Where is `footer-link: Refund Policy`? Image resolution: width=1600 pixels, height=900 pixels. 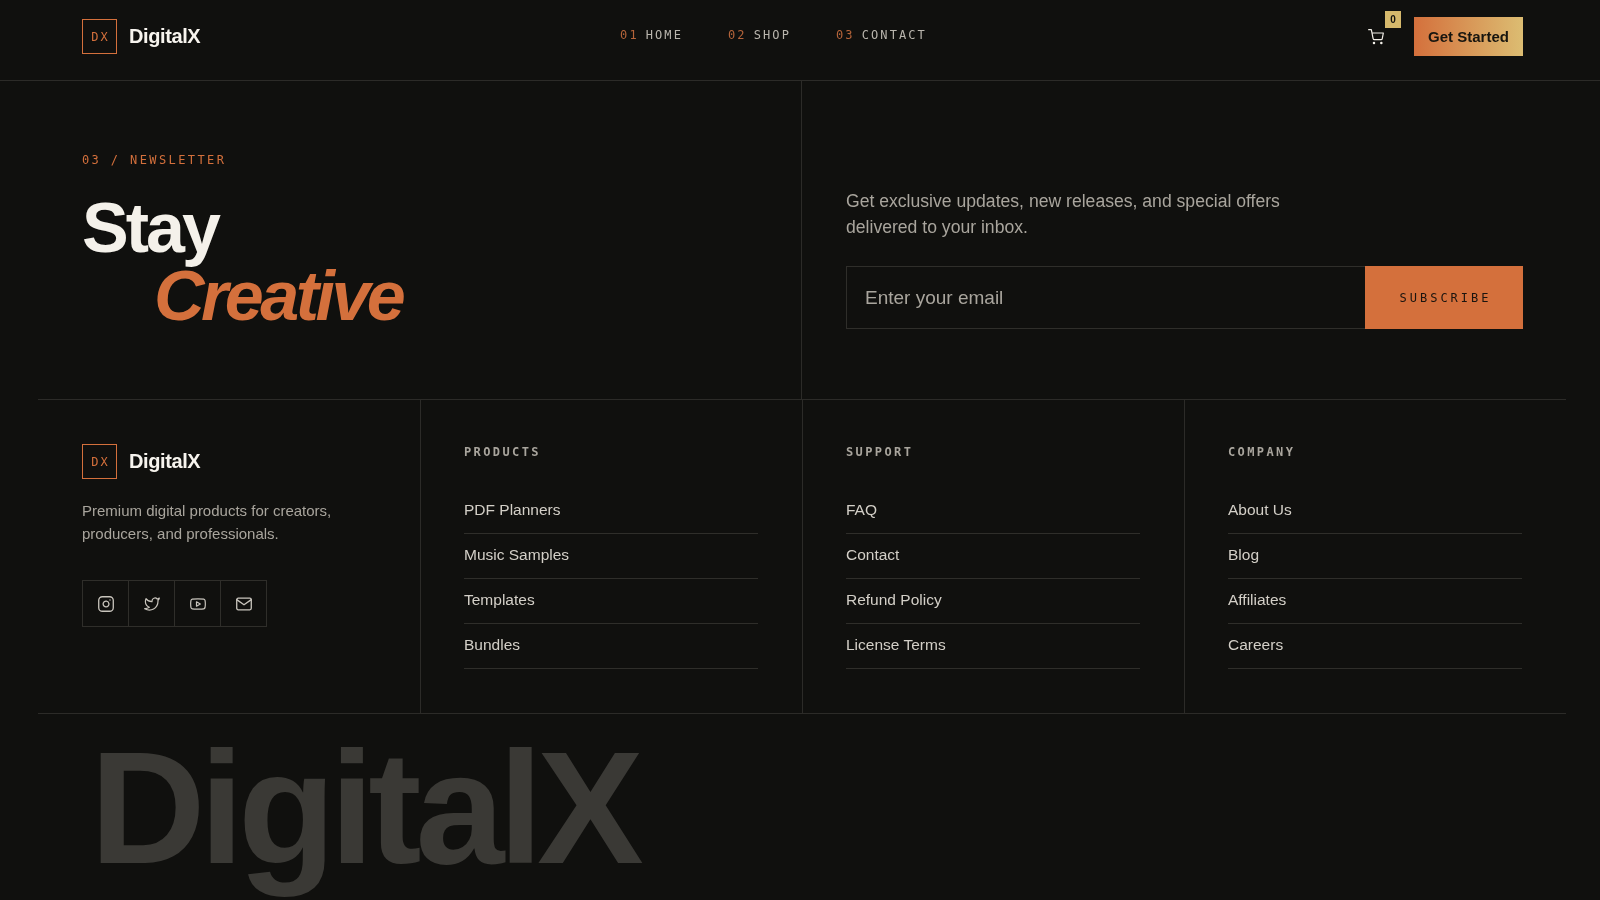
footer-link: Refund Policy is located at coordinates (993, 601).